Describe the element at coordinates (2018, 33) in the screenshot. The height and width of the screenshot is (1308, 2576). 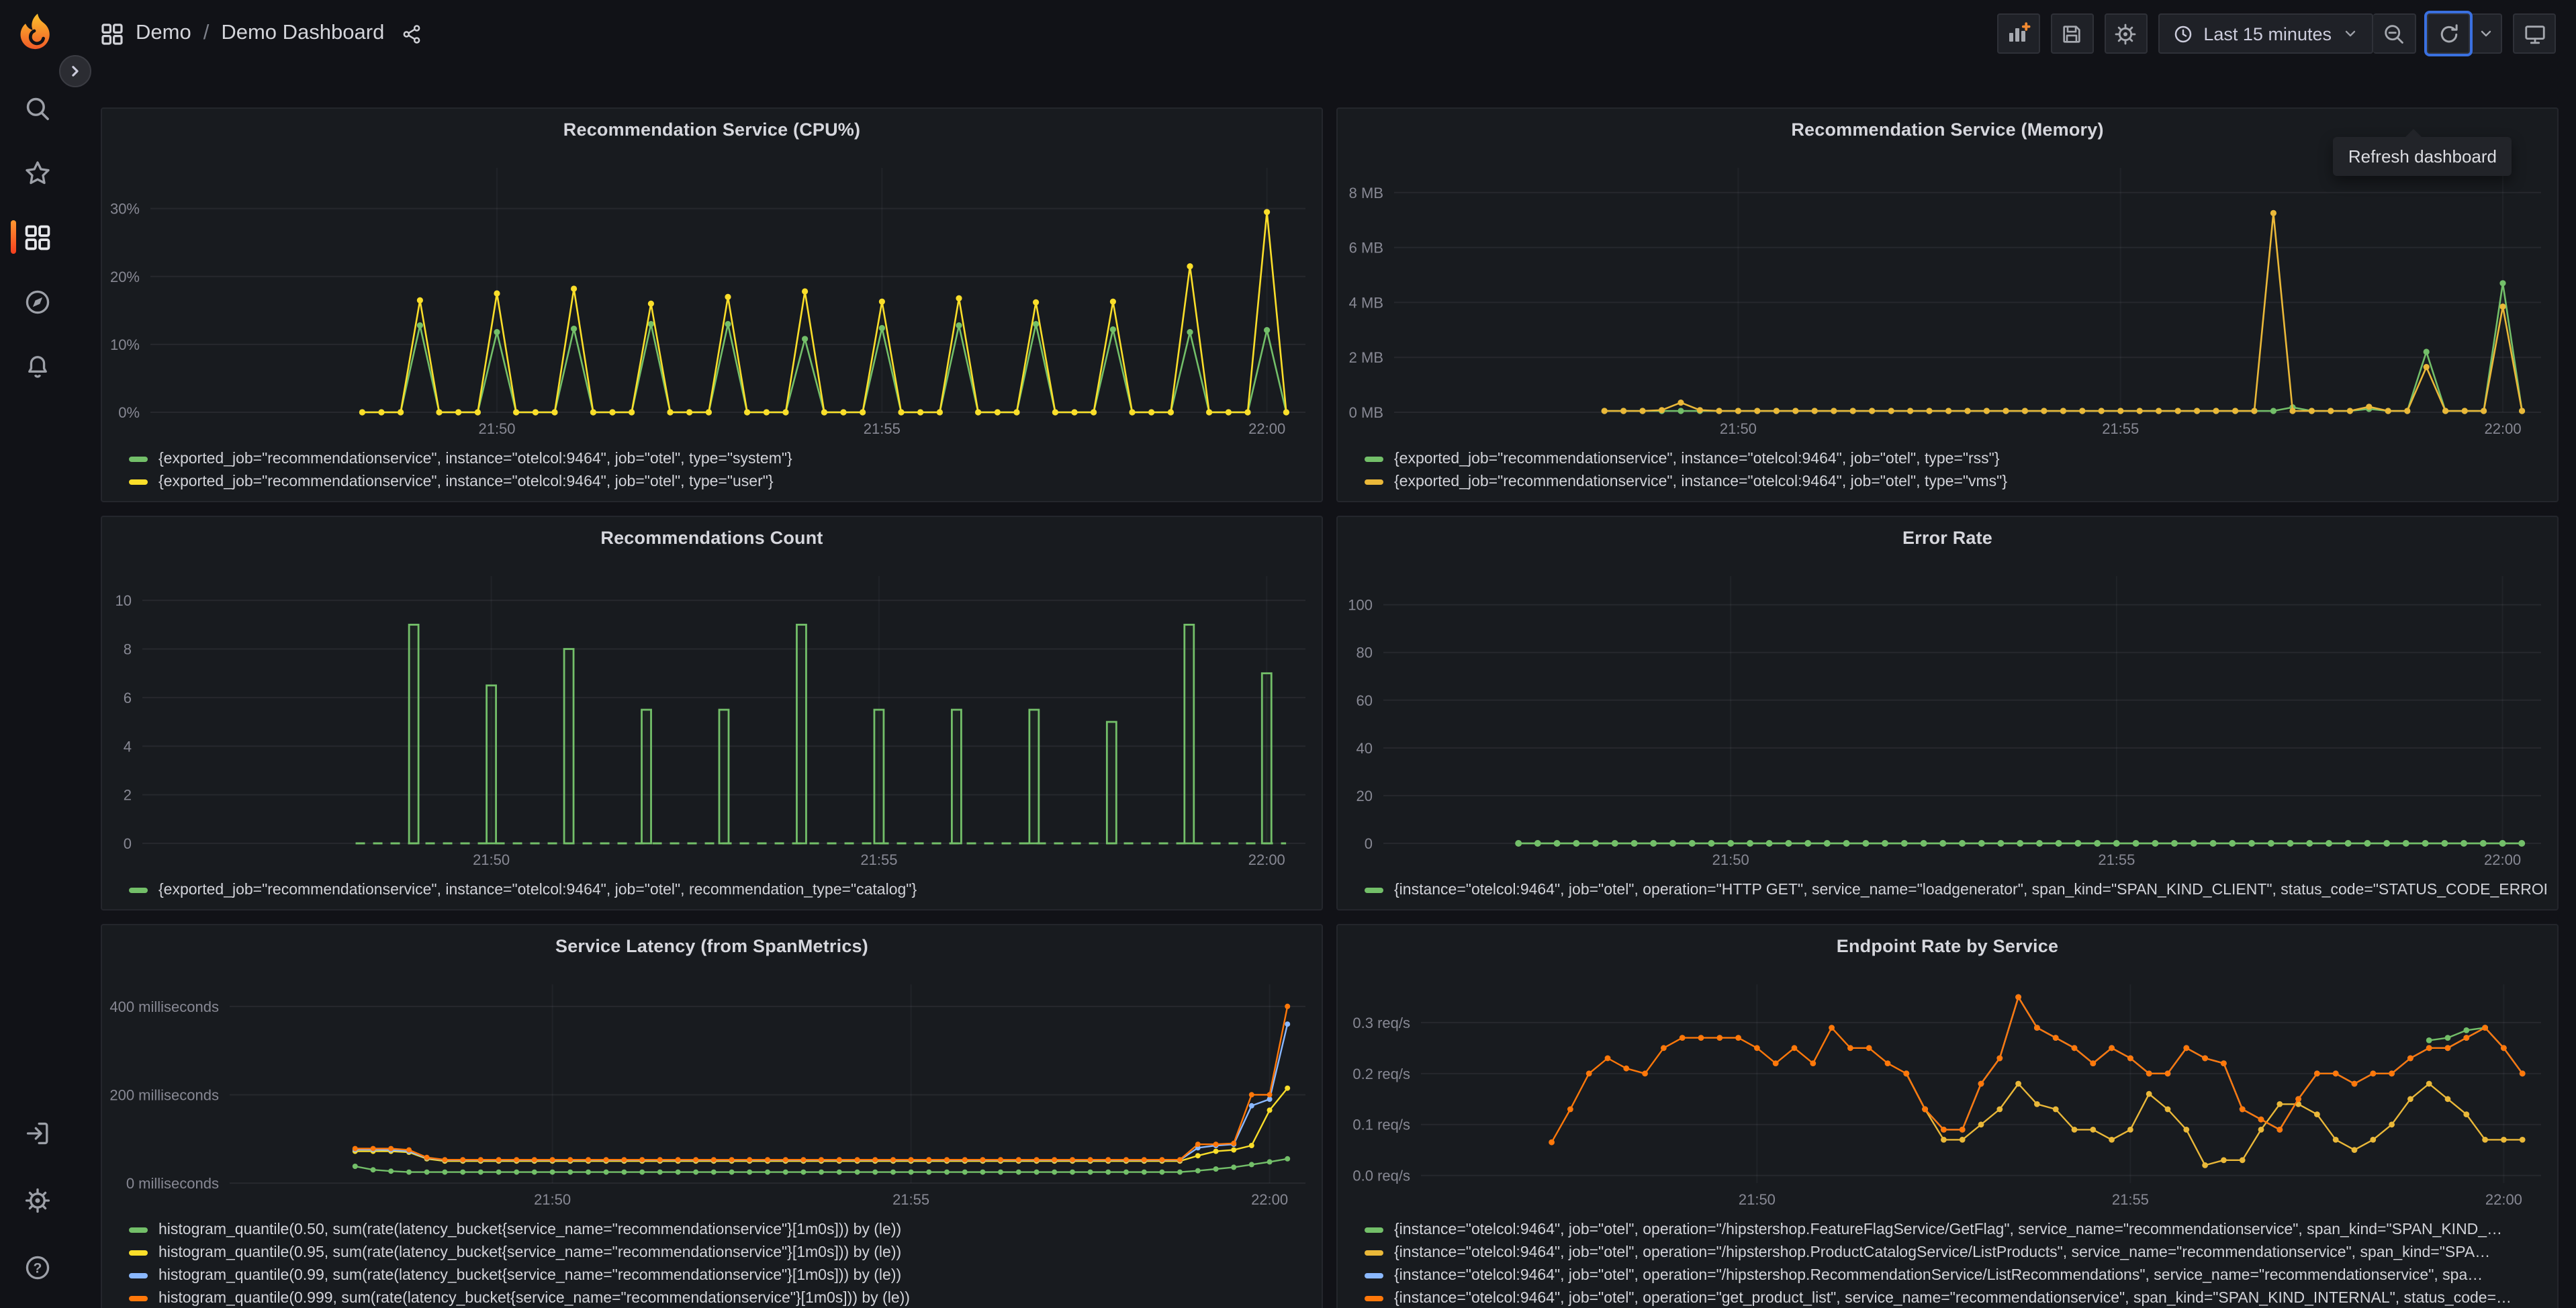
I see `add-panel-button` at that location.